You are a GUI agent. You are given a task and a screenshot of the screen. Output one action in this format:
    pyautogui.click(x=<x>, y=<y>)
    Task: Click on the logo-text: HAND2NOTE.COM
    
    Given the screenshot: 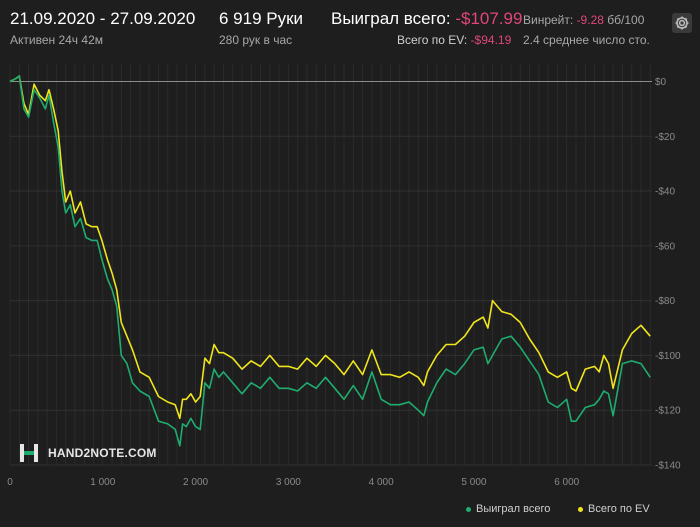 What is the action you would take?
    pyautogui.click(x=102, y=453)
    